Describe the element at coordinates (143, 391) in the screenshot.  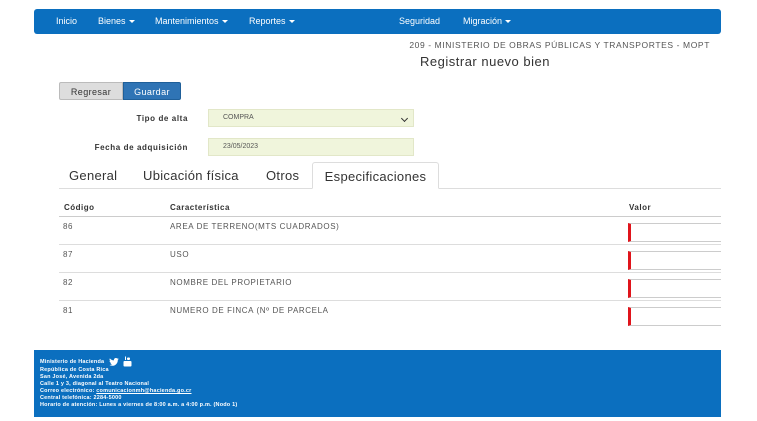
I see `footer-email-link: comunicacionmh@hacienda.go.cr` at that location.